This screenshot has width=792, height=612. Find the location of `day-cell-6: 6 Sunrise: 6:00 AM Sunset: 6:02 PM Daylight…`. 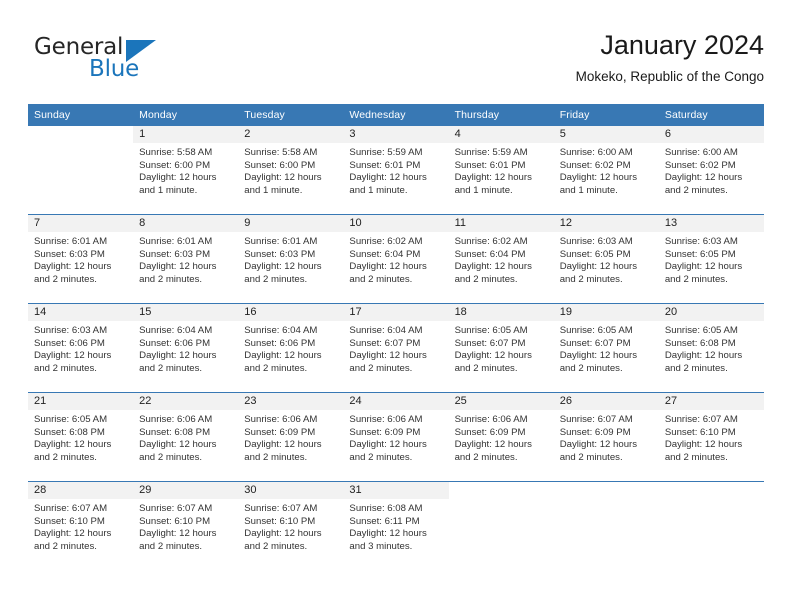

day-cell-6: 6 Sunrise: 6:00 AM Sunset: 6:02 PM Daylight… is located at coordinates (711, 170).